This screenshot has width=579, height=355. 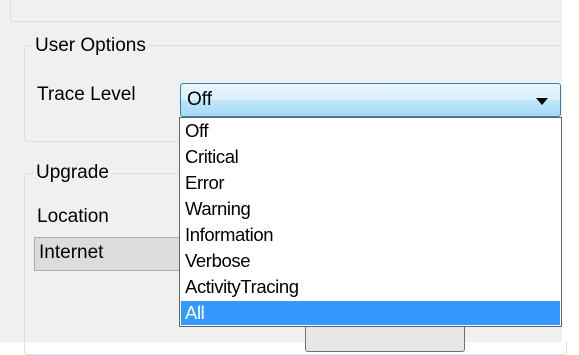 What do you see at coordinates (370, 209) in the screenshot?
I see `option-warning: Warning` at bounding box center [370, 209].